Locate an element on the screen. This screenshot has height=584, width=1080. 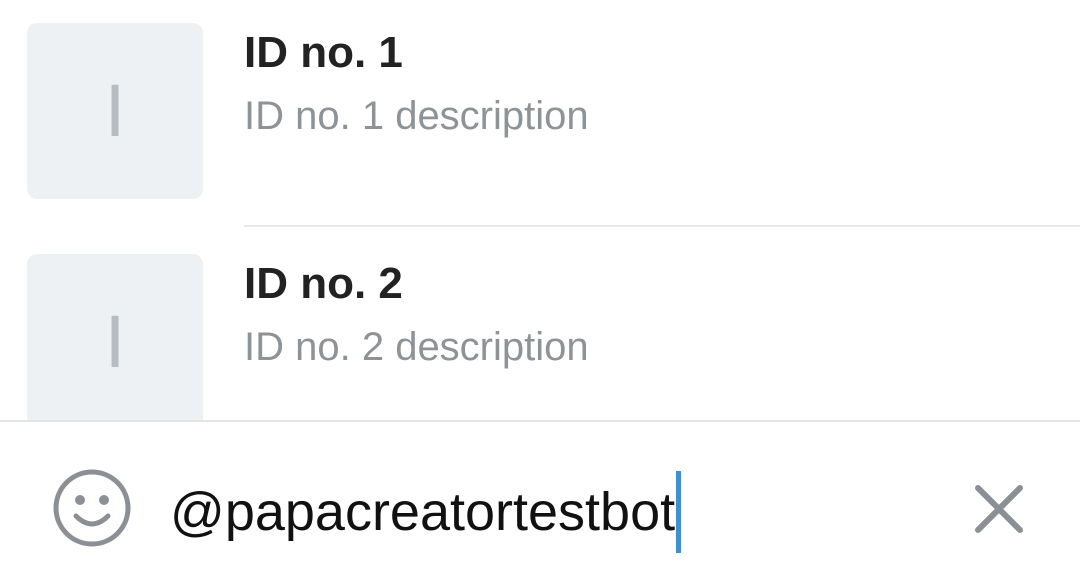
message-input: @papacreatortestbot is located at coordinates (426, 512).